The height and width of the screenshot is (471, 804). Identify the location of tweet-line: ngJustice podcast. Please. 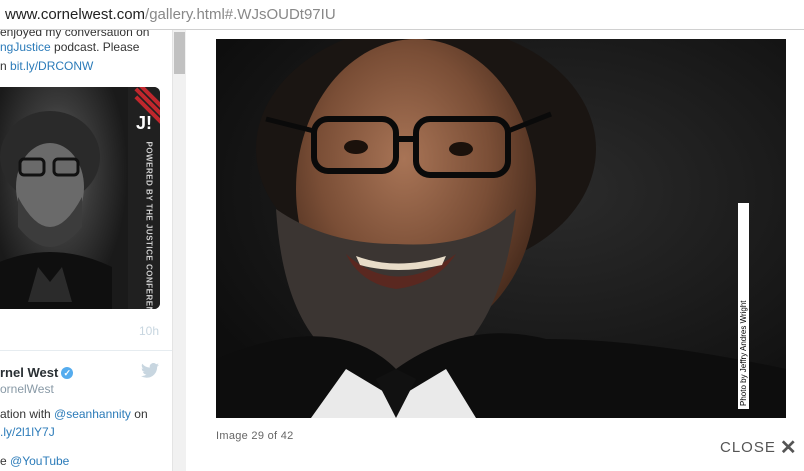
(69, 47).